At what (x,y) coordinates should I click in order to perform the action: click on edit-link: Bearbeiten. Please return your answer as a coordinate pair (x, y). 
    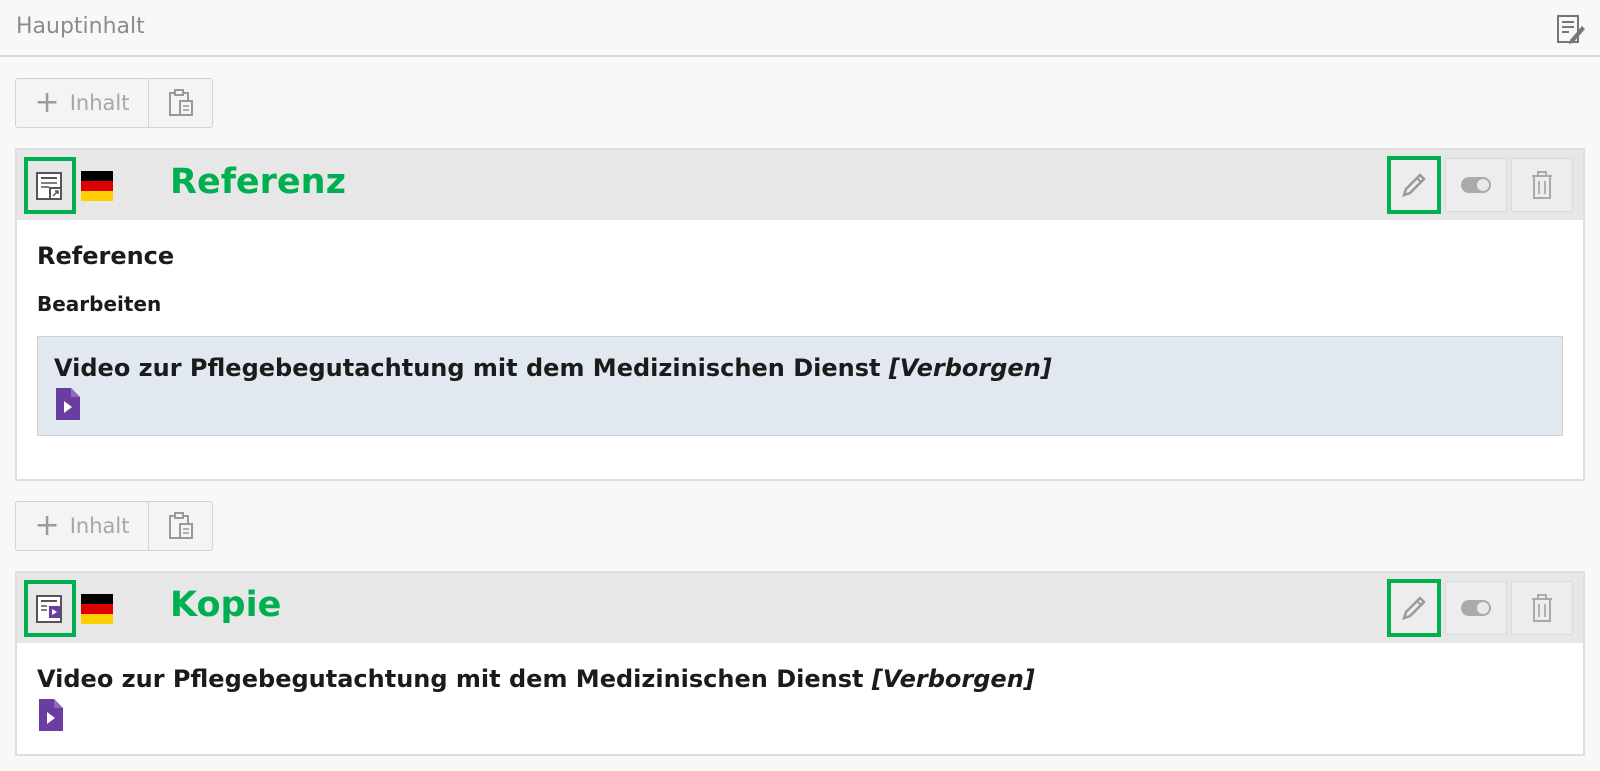
    Looking at the image, I should click on (800, 304).